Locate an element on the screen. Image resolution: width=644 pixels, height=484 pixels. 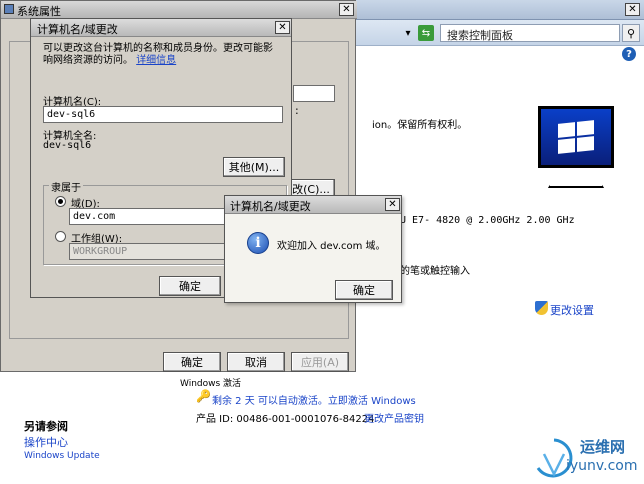
welcome-message-box: 计算机名/域更改 ✕ i 欢迎加入 dev.com 域。 确定 is located at coordinates (313, 249).